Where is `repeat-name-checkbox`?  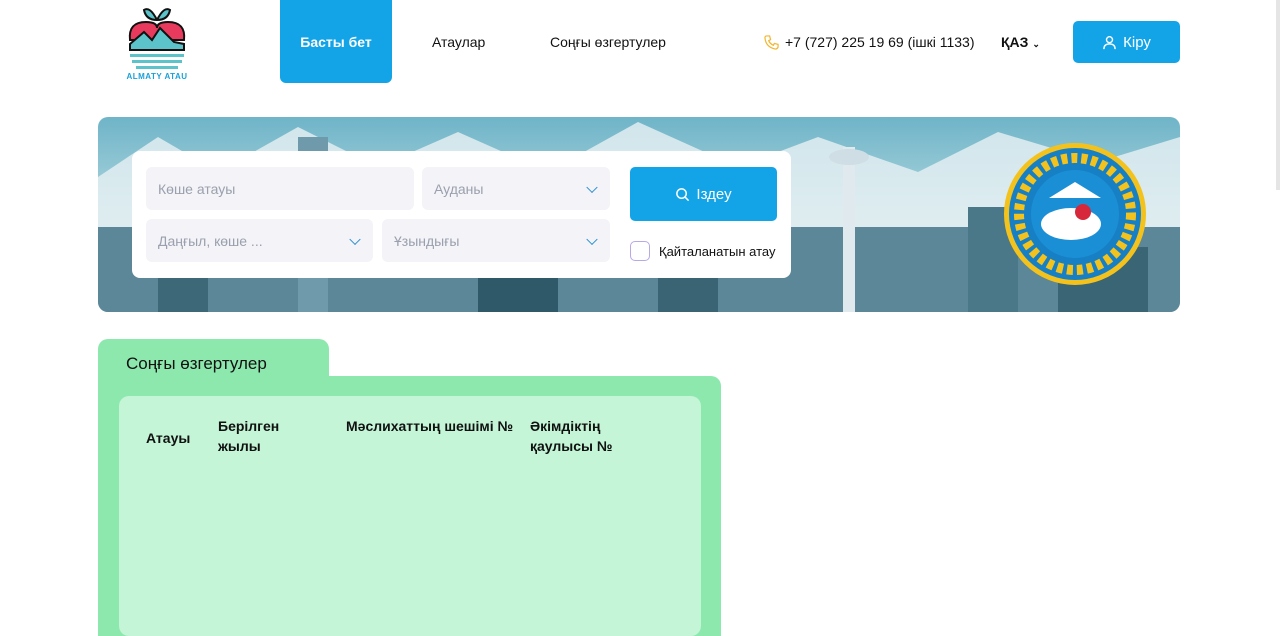 repeat-name-checkbox is located at coordinates (640, 251).